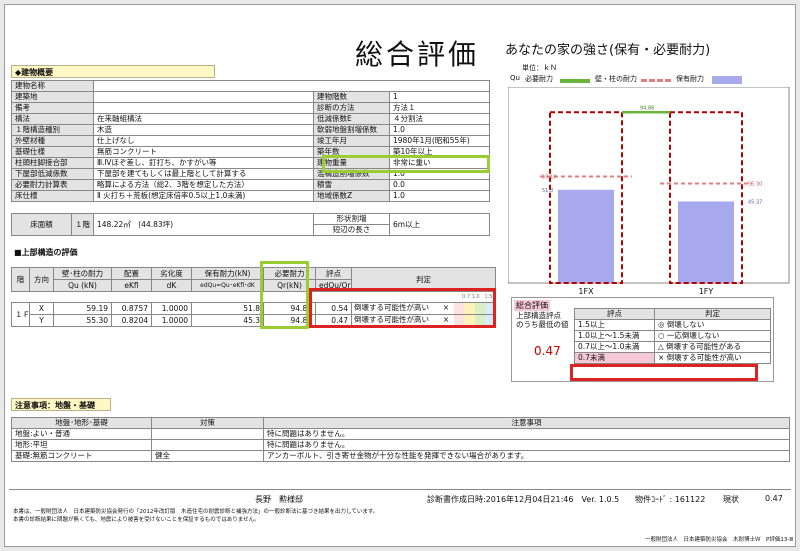 Image resolution: width=800 pixels, height=551 pixels. What do you see at coordinates (706, 242) in the screenshot?
I see `held-strength-bar` at bounding box center [706, 242].